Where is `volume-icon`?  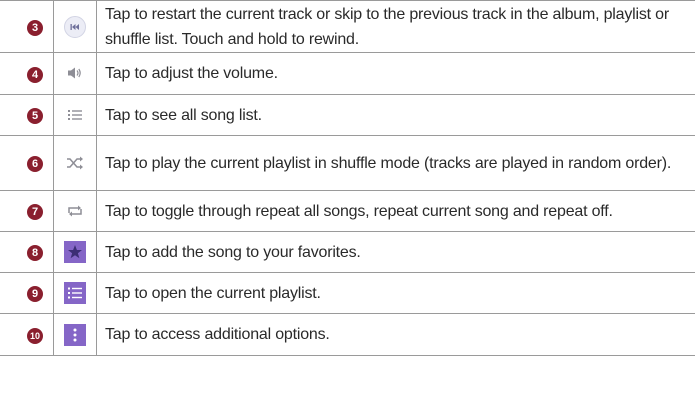 volume-icon is located at coordinates (75, 73).